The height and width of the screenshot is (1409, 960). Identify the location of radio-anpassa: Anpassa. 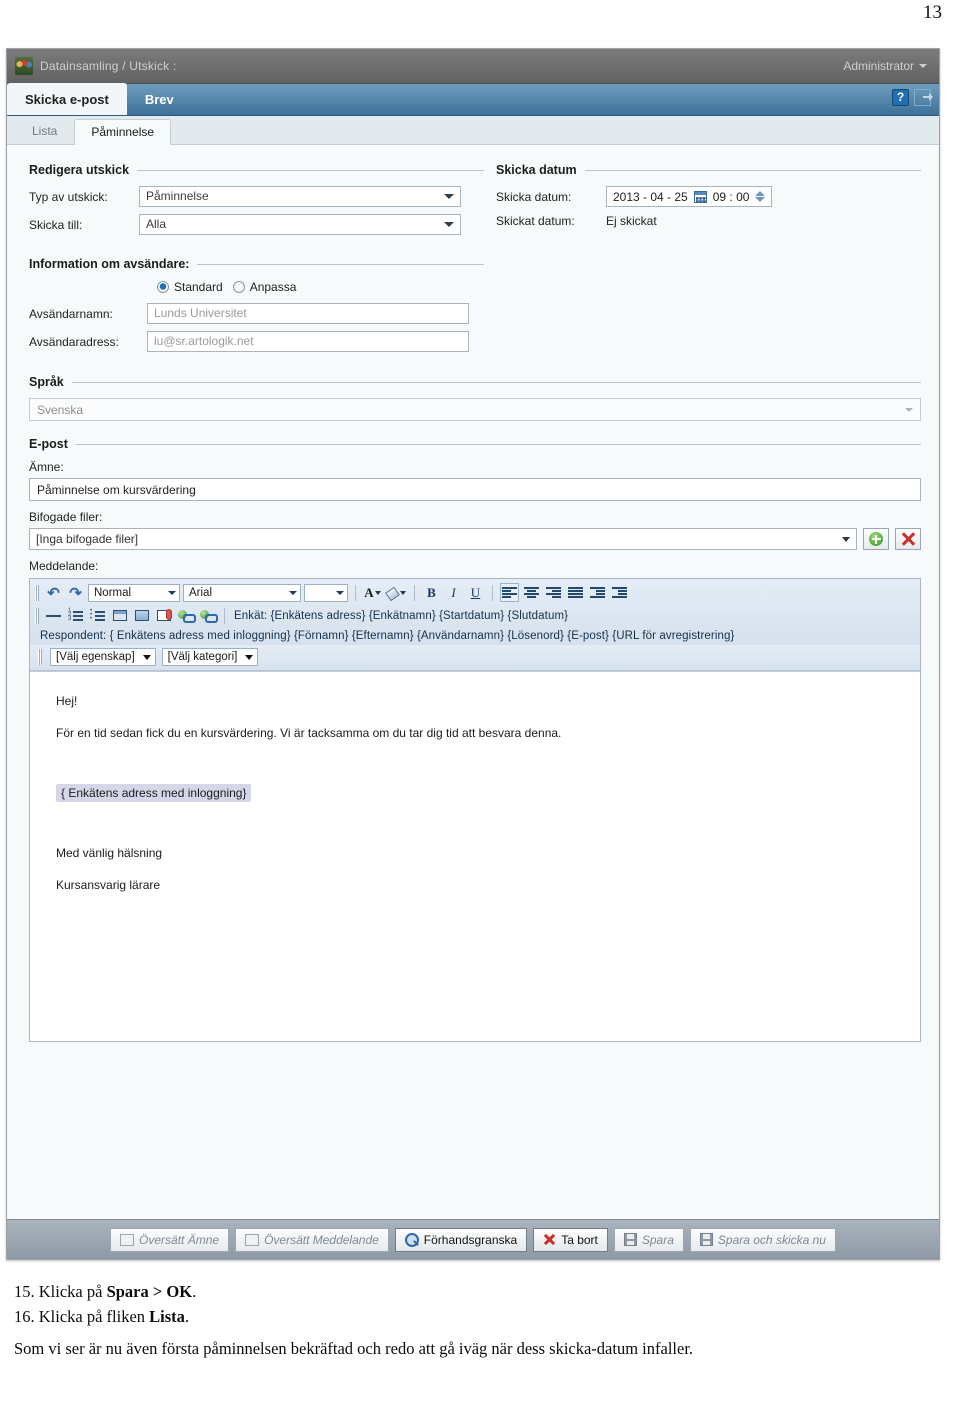
(264, 287).